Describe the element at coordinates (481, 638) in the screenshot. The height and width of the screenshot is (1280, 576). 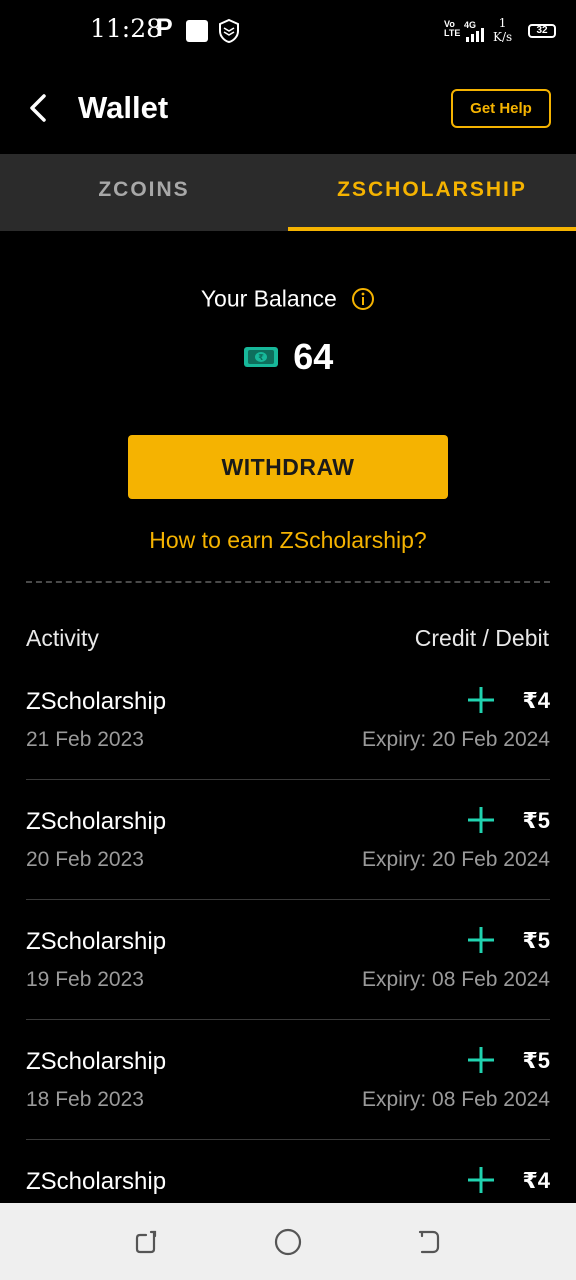
I see `credit-debit-header: Credit / Debit` at that location.